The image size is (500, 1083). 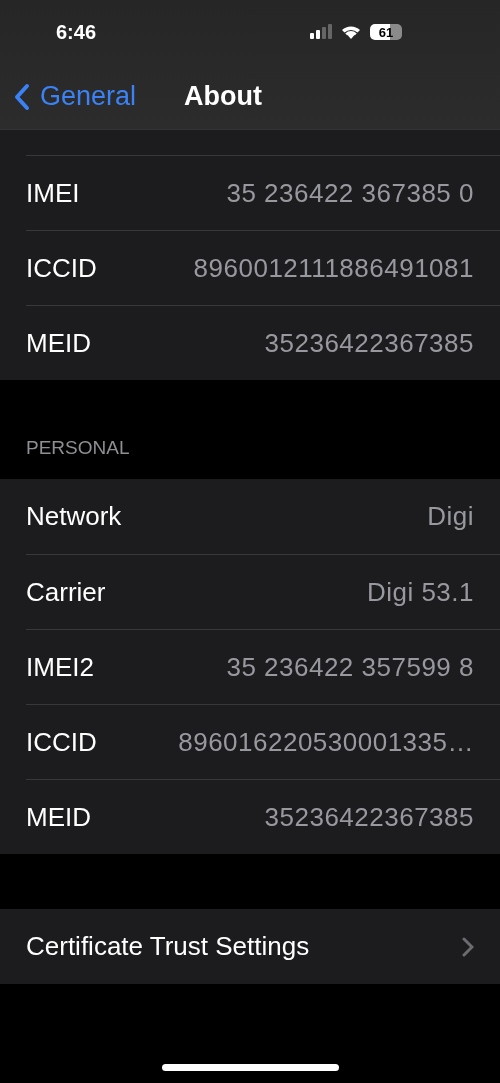 I want to click on row-value: Digi, so click(x=450, y=516).